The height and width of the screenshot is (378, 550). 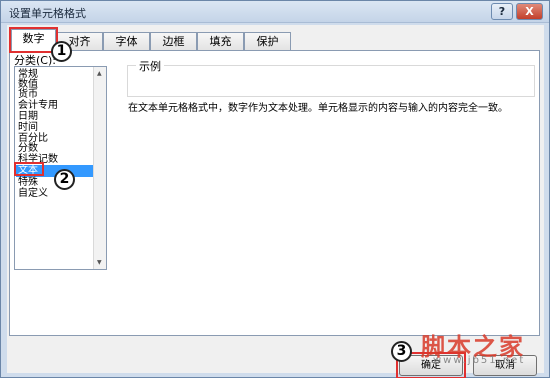 I want to click on tab-fill: 填充, so click(x=220, y=41).